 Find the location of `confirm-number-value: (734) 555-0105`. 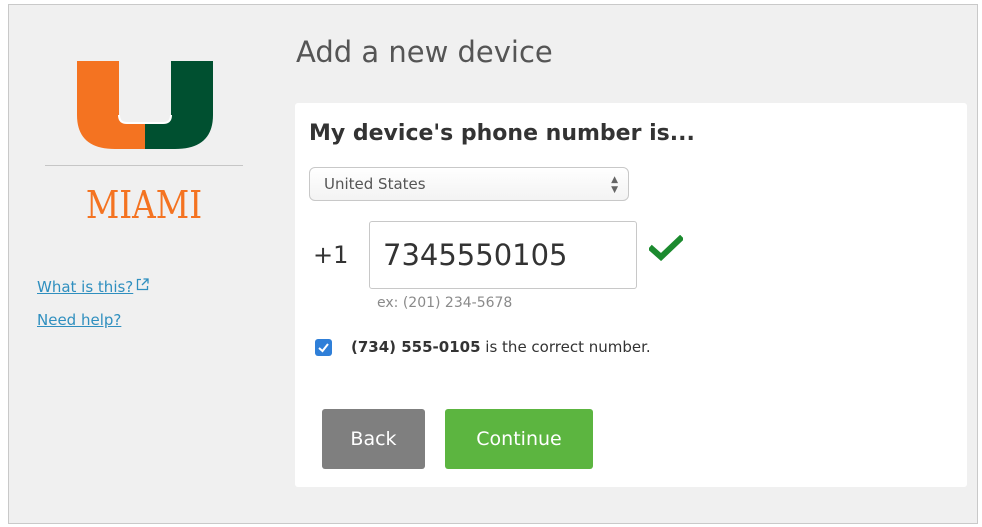

confirm-number-value: (734) 555-0105 is located at coordinates (416, 347).